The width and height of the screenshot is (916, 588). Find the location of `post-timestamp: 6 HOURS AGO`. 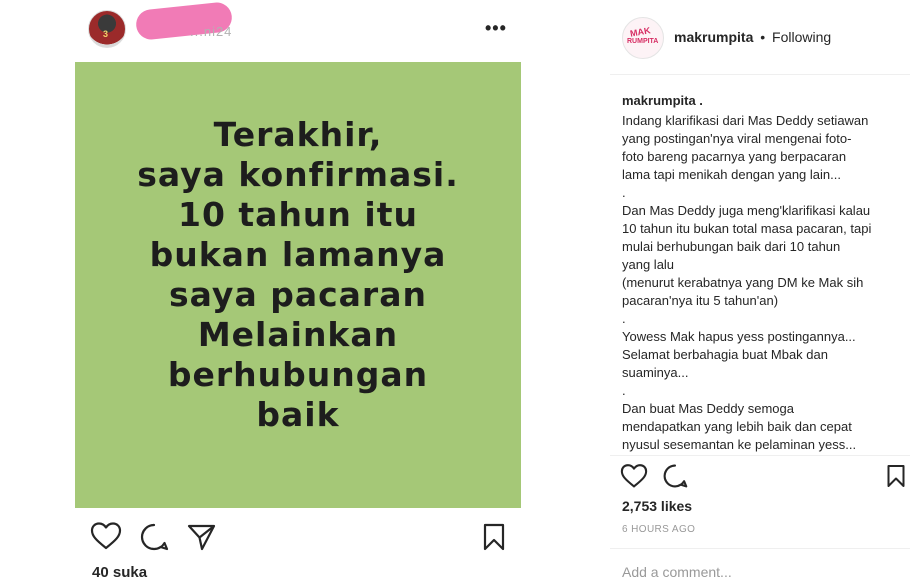

post-timestamp: 6 HOURS AGO is located at coordinates (658, 529).